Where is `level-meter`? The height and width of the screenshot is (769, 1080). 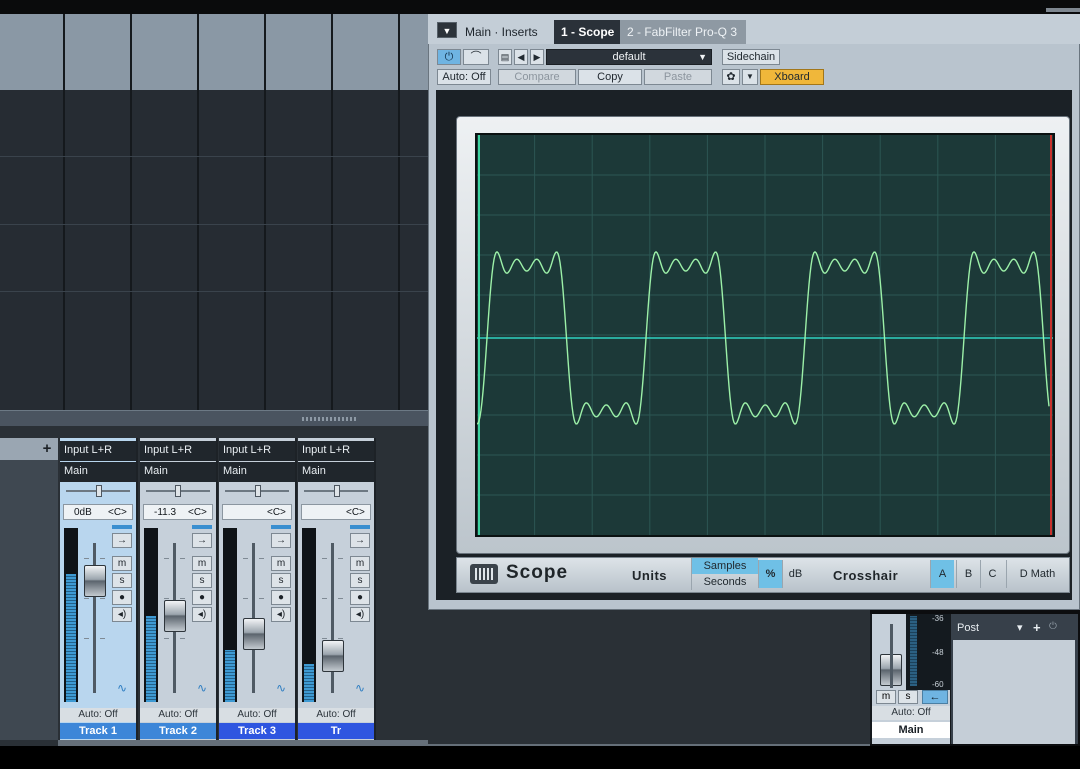 level-meter is located at coordinates (151, 615).